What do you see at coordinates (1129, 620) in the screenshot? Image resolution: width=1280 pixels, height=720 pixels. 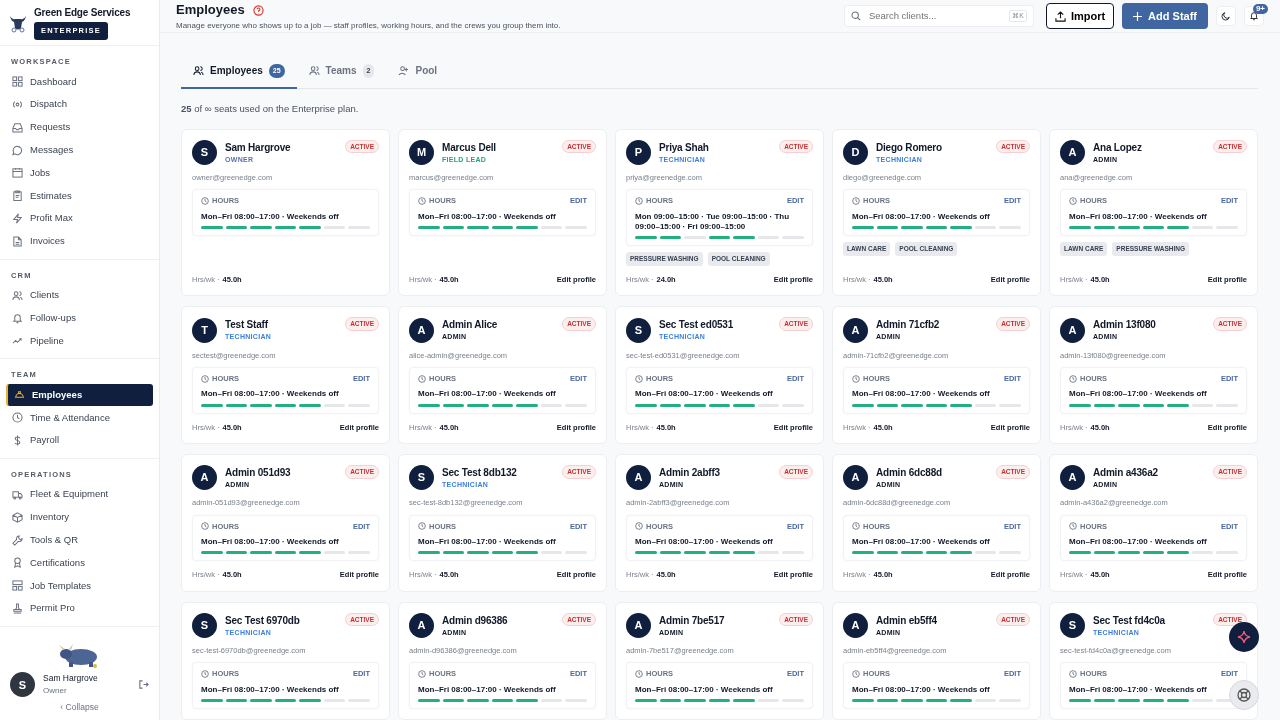 I see `employee-name: Sec Test fd4c0a` at bounding box center [1129, 620].